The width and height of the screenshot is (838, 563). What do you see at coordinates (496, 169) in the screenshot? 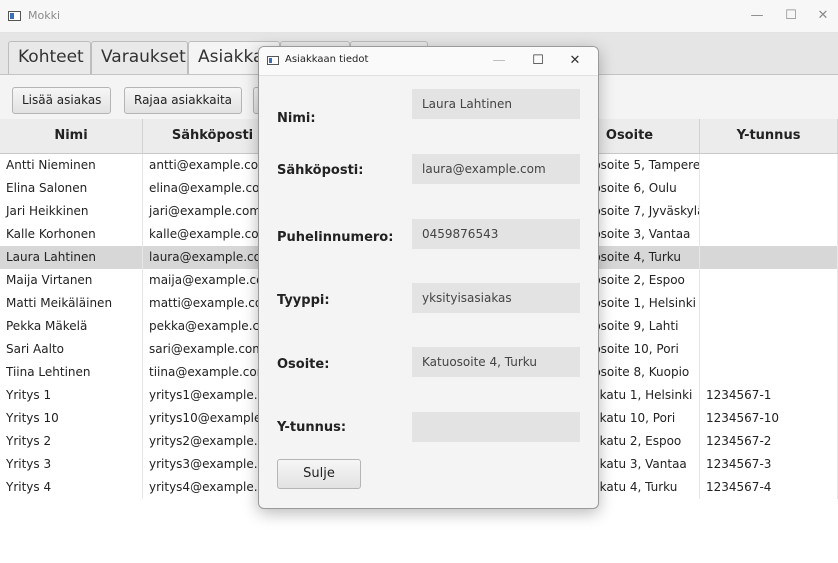
I see `email-value: laura@example.com` at bounding box center [496, 169].